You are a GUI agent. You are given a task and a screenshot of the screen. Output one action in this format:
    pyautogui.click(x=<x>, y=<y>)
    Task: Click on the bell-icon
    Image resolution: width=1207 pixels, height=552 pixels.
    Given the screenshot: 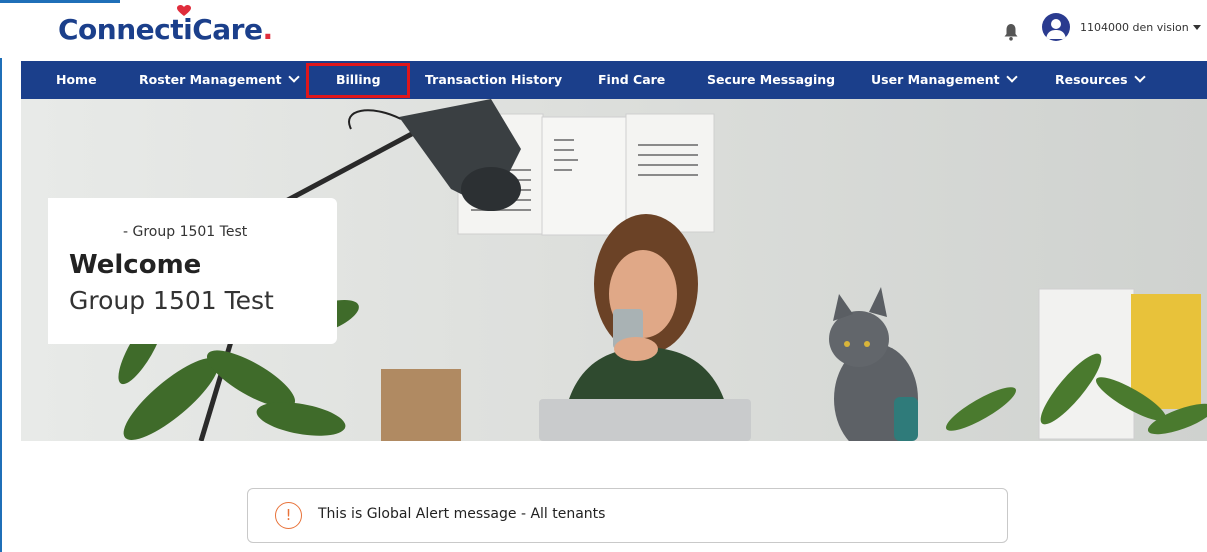 What is the action you would take?
    pyautogui.click(x=1011, y=32)
    